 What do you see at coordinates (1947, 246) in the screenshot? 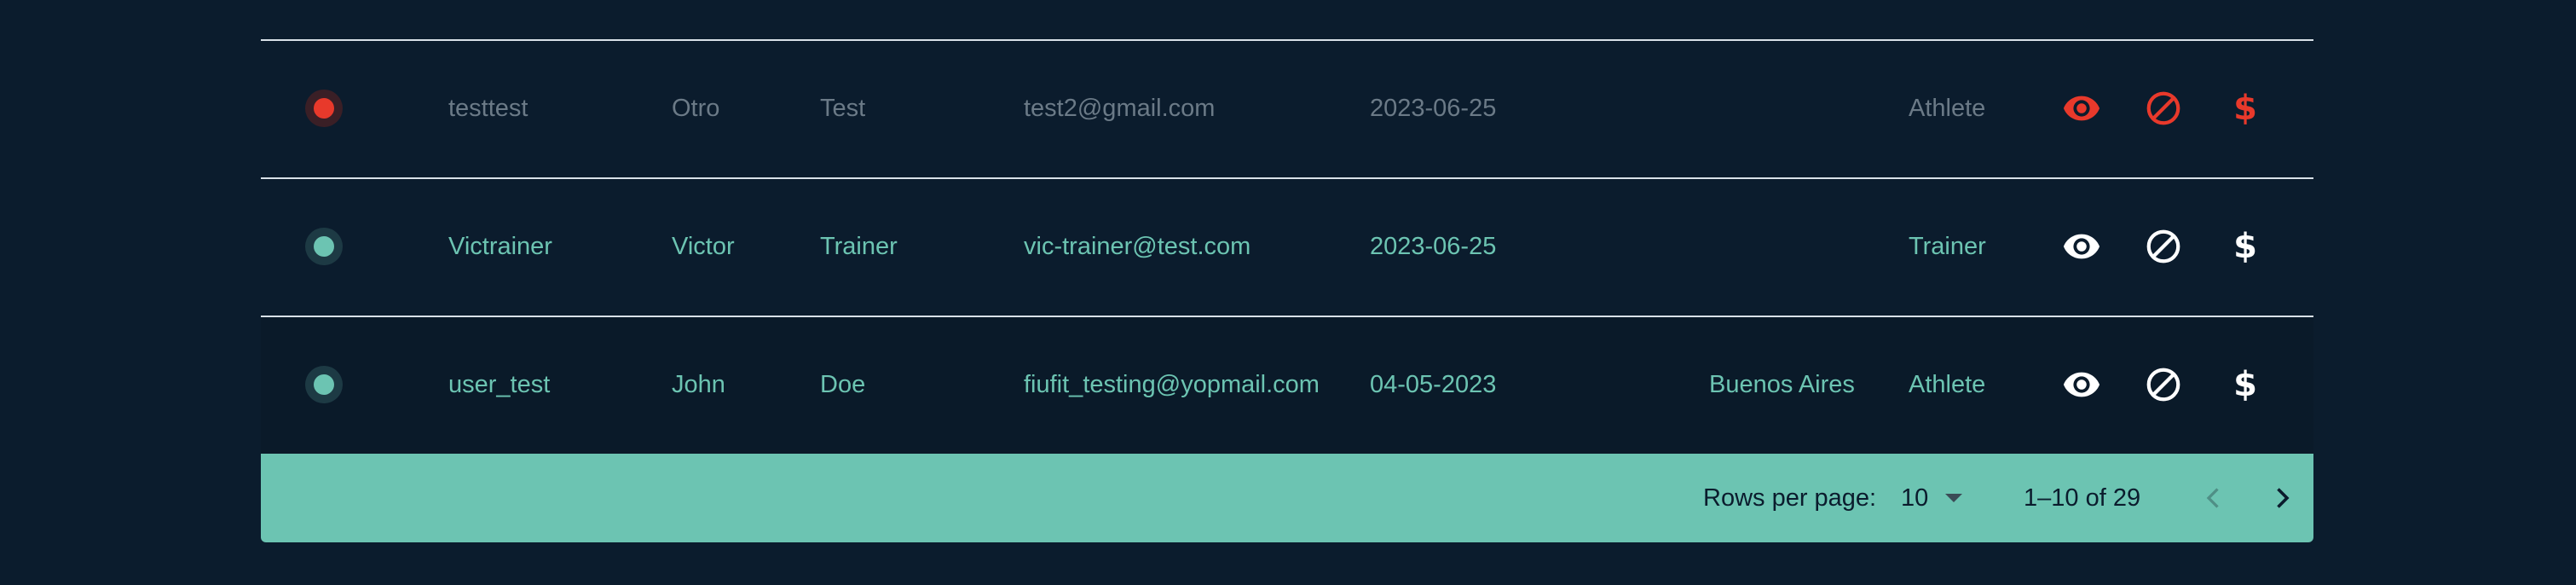
I see `role-cell: Trainer` at bounding box center [1947, 246].